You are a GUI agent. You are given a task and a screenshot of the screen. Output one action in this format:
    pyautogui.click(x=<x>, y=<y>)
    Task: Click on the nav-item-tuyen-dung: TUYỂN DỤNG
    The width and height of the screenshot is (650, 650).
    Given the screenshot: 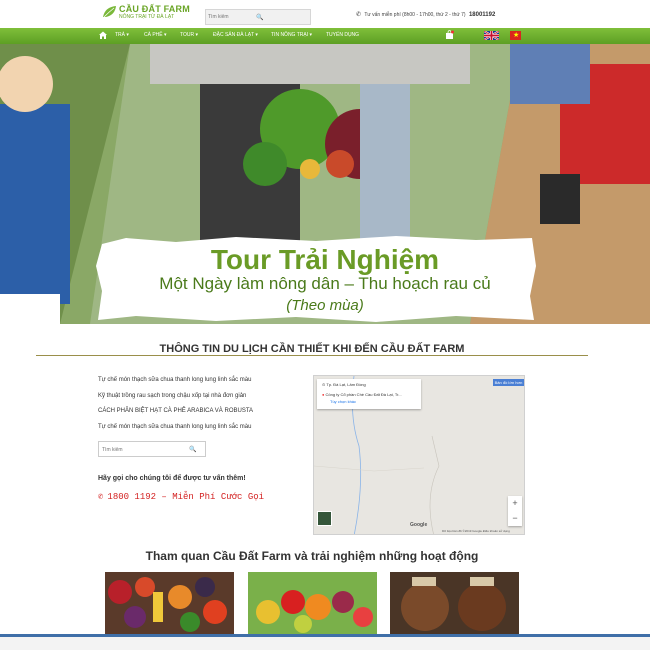 What is the action you would take?
    pyautogui.click(x=342, y=35)
    